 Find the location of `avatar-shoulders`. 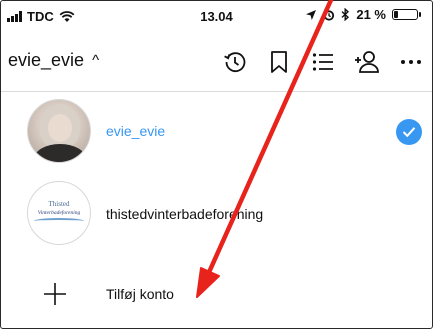

avatar-shoulders is located at coordinates (60, 153).